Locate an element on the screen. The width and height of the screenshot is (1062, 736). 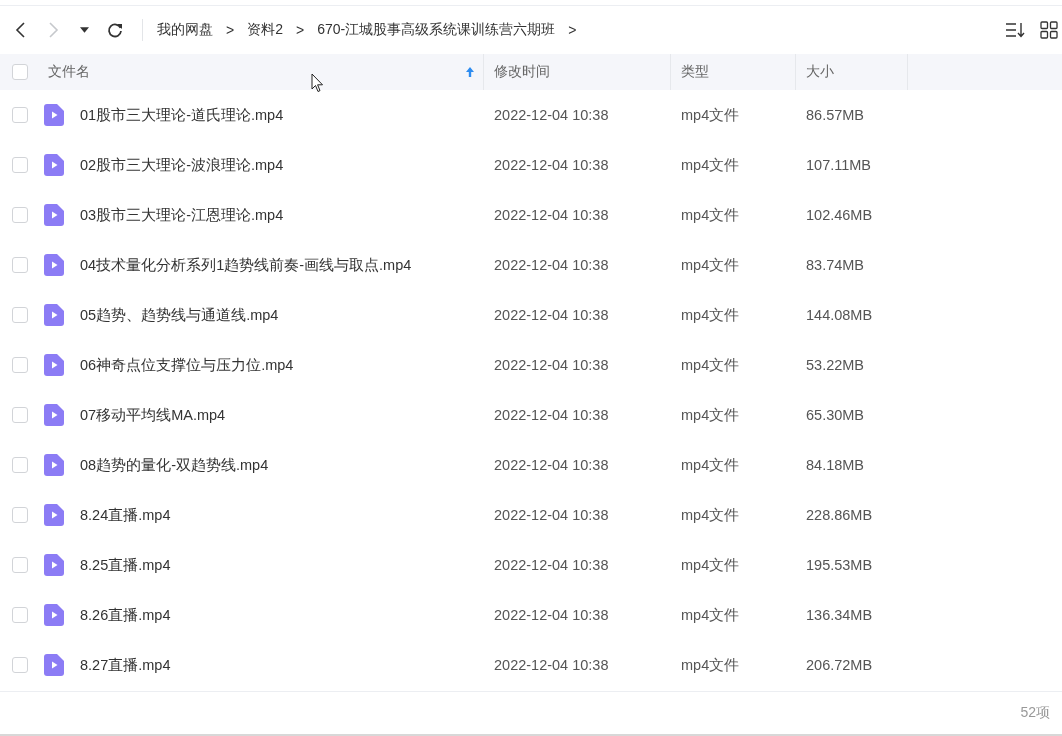
file-name: 8.25直播.mp4 is located at coordinates (125, 565).